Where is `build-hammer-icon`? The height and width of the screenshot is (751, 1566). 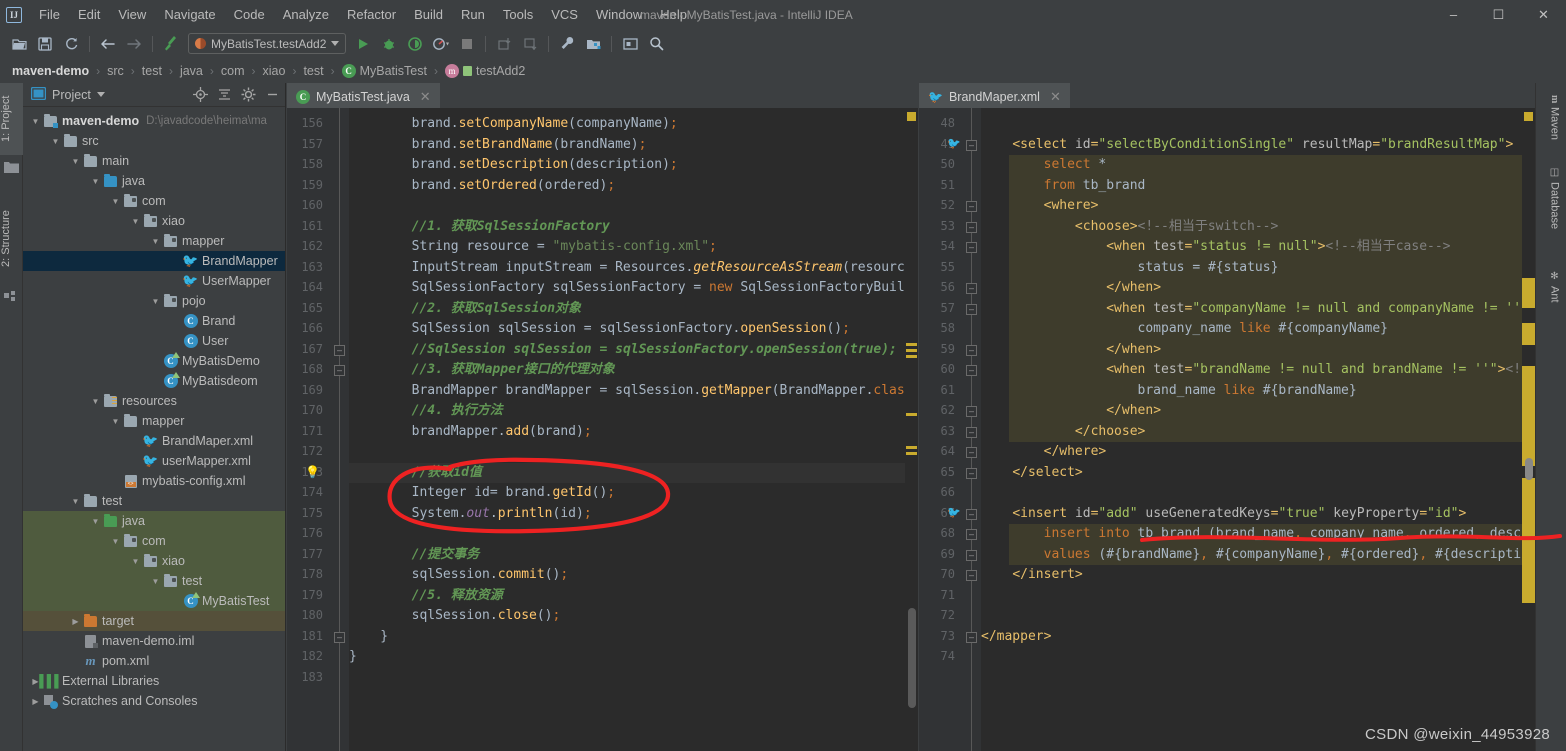
build-hammer-icon is located at coordinates (171, 44).